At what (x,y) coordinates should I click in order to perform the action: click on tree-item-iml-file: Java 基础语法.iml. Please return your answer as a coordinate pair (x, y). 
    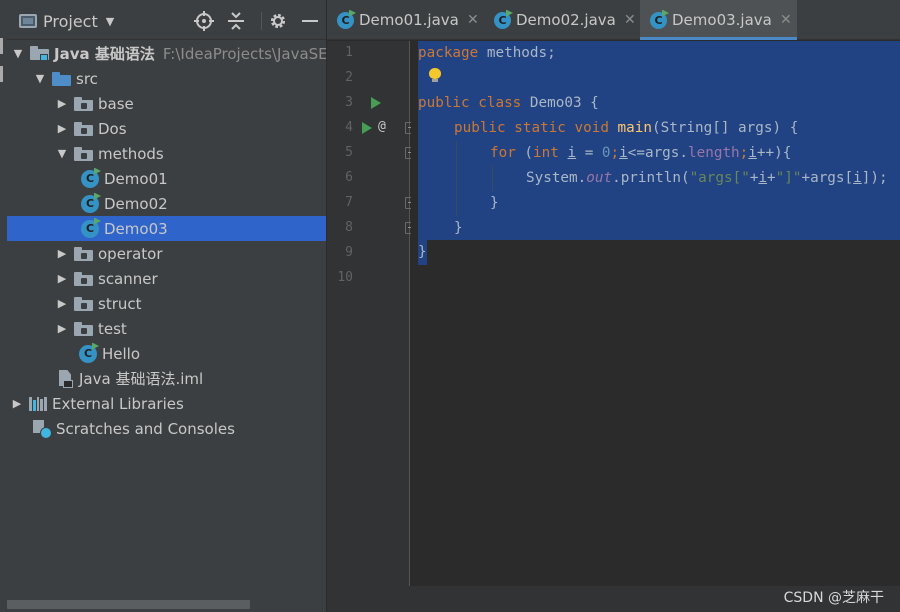
    Looking at the image, I should click on (166, 378).